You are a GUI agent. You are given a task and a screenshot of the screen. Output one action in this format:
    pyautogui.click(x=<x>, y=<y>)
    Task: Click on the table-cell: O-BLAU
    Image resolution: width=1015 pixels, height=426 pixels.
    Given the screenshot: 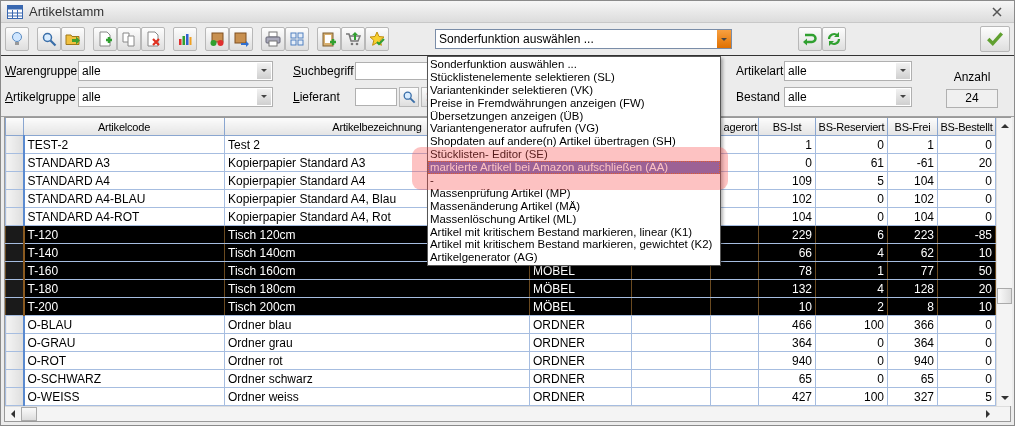 What is the action you would take?
    pyautogui.click(x=124, y=324)
    